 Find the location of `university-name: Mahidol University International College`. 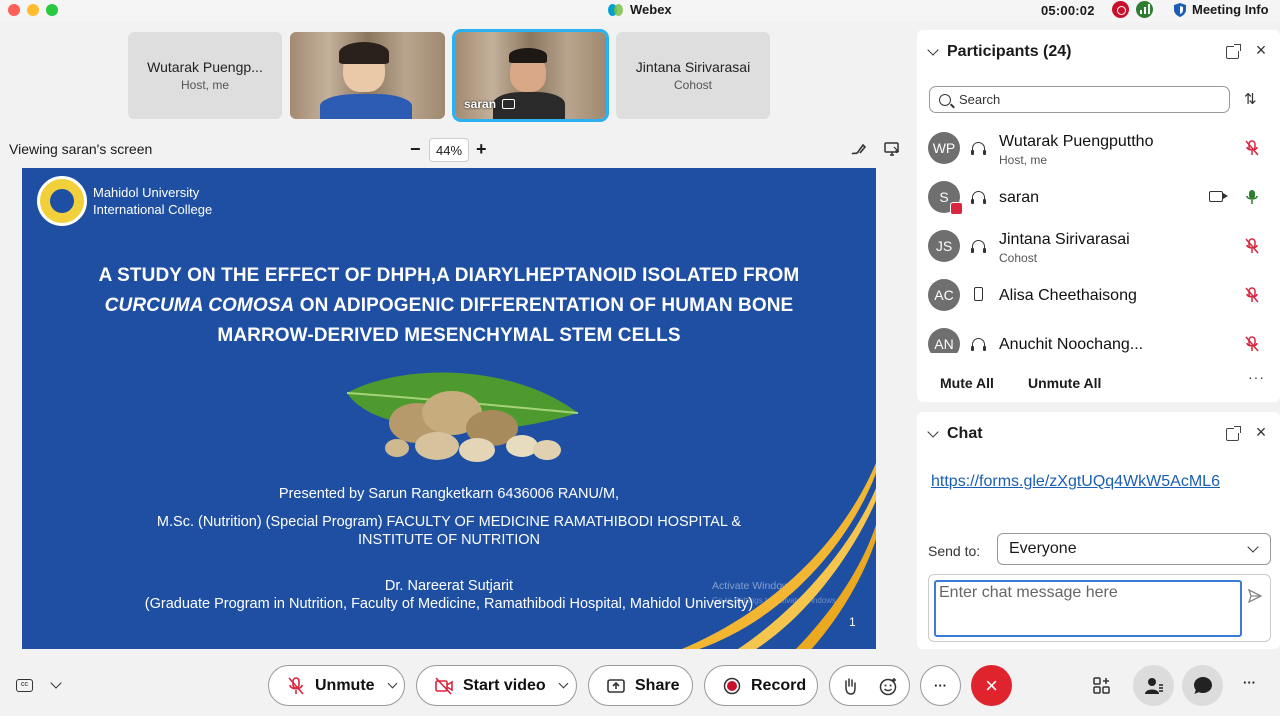

university-name: Mahidol University International College is located at coordinates (152, 201).